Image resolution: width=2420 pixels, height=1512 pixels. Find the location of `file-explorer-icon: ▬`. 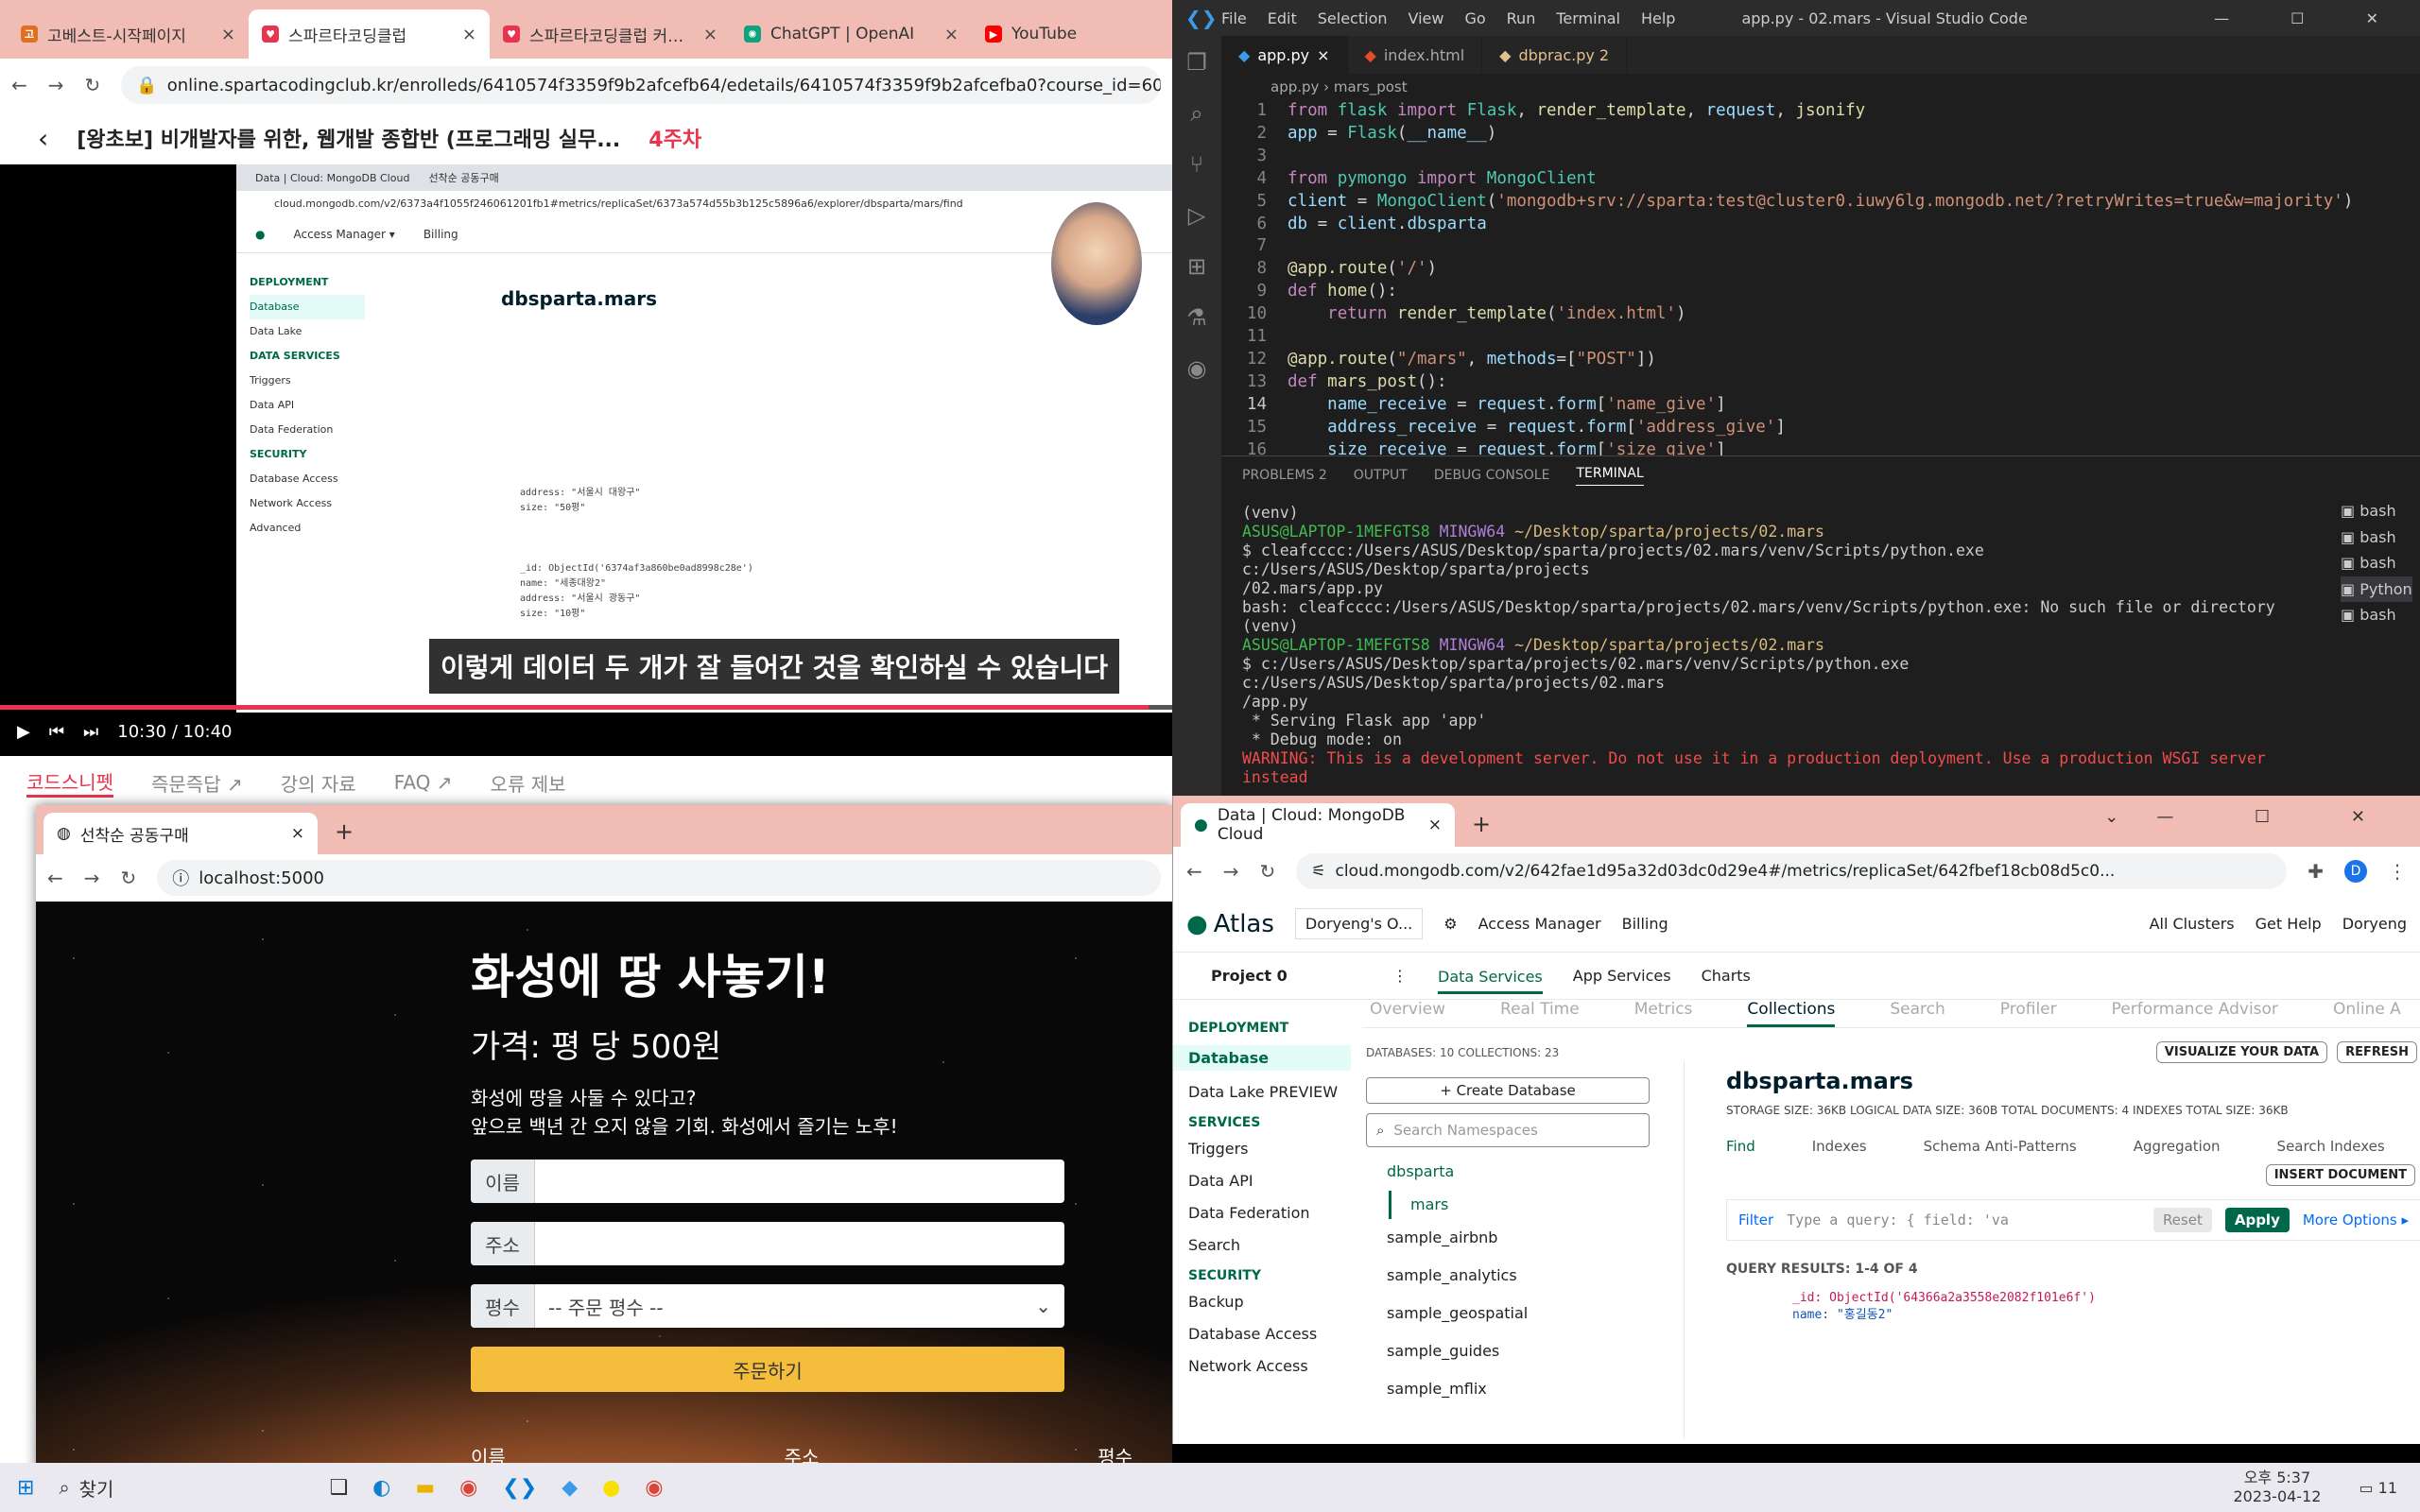

file-explorer-icon: ▬ is located at coordinates (425, 1488).